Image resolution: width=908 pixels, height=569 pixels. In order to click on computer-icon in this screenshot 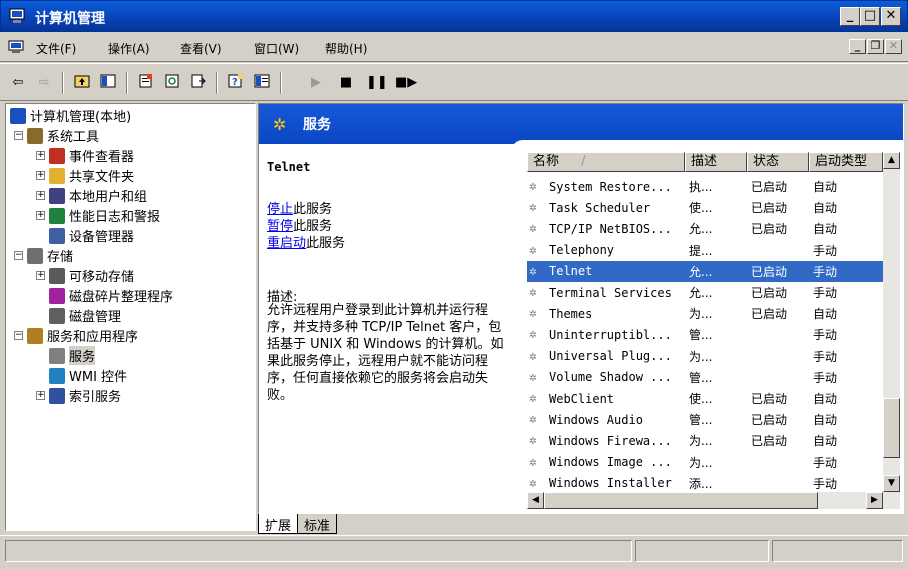, I will do `click(18, 115)`.